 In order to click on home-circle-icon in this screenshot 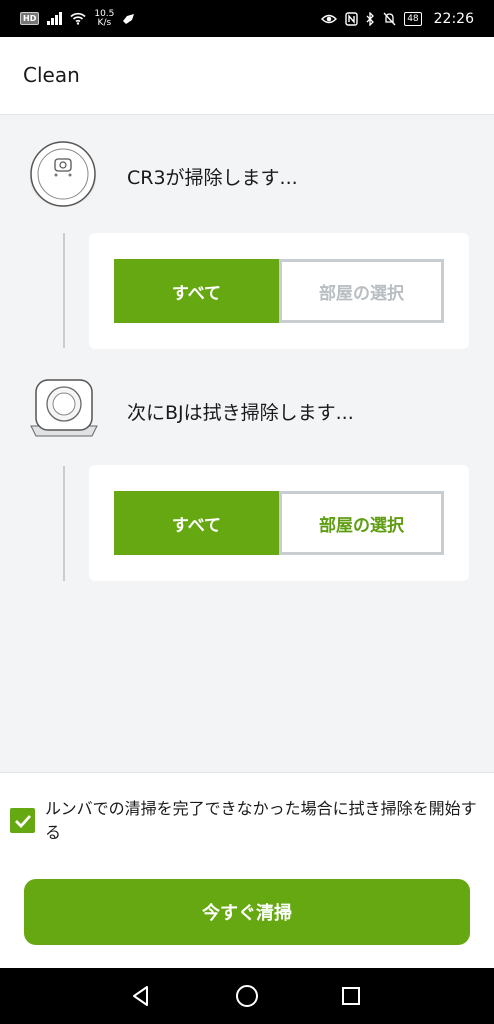, I will do `click(247, 996)`.